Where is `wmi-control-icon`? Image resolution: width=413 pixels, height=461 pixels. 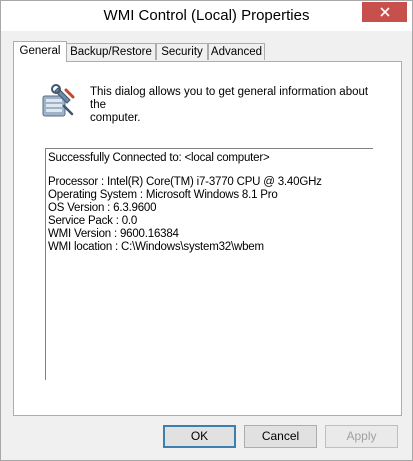
wmi-control-icon is located at coordinates (58, 100).